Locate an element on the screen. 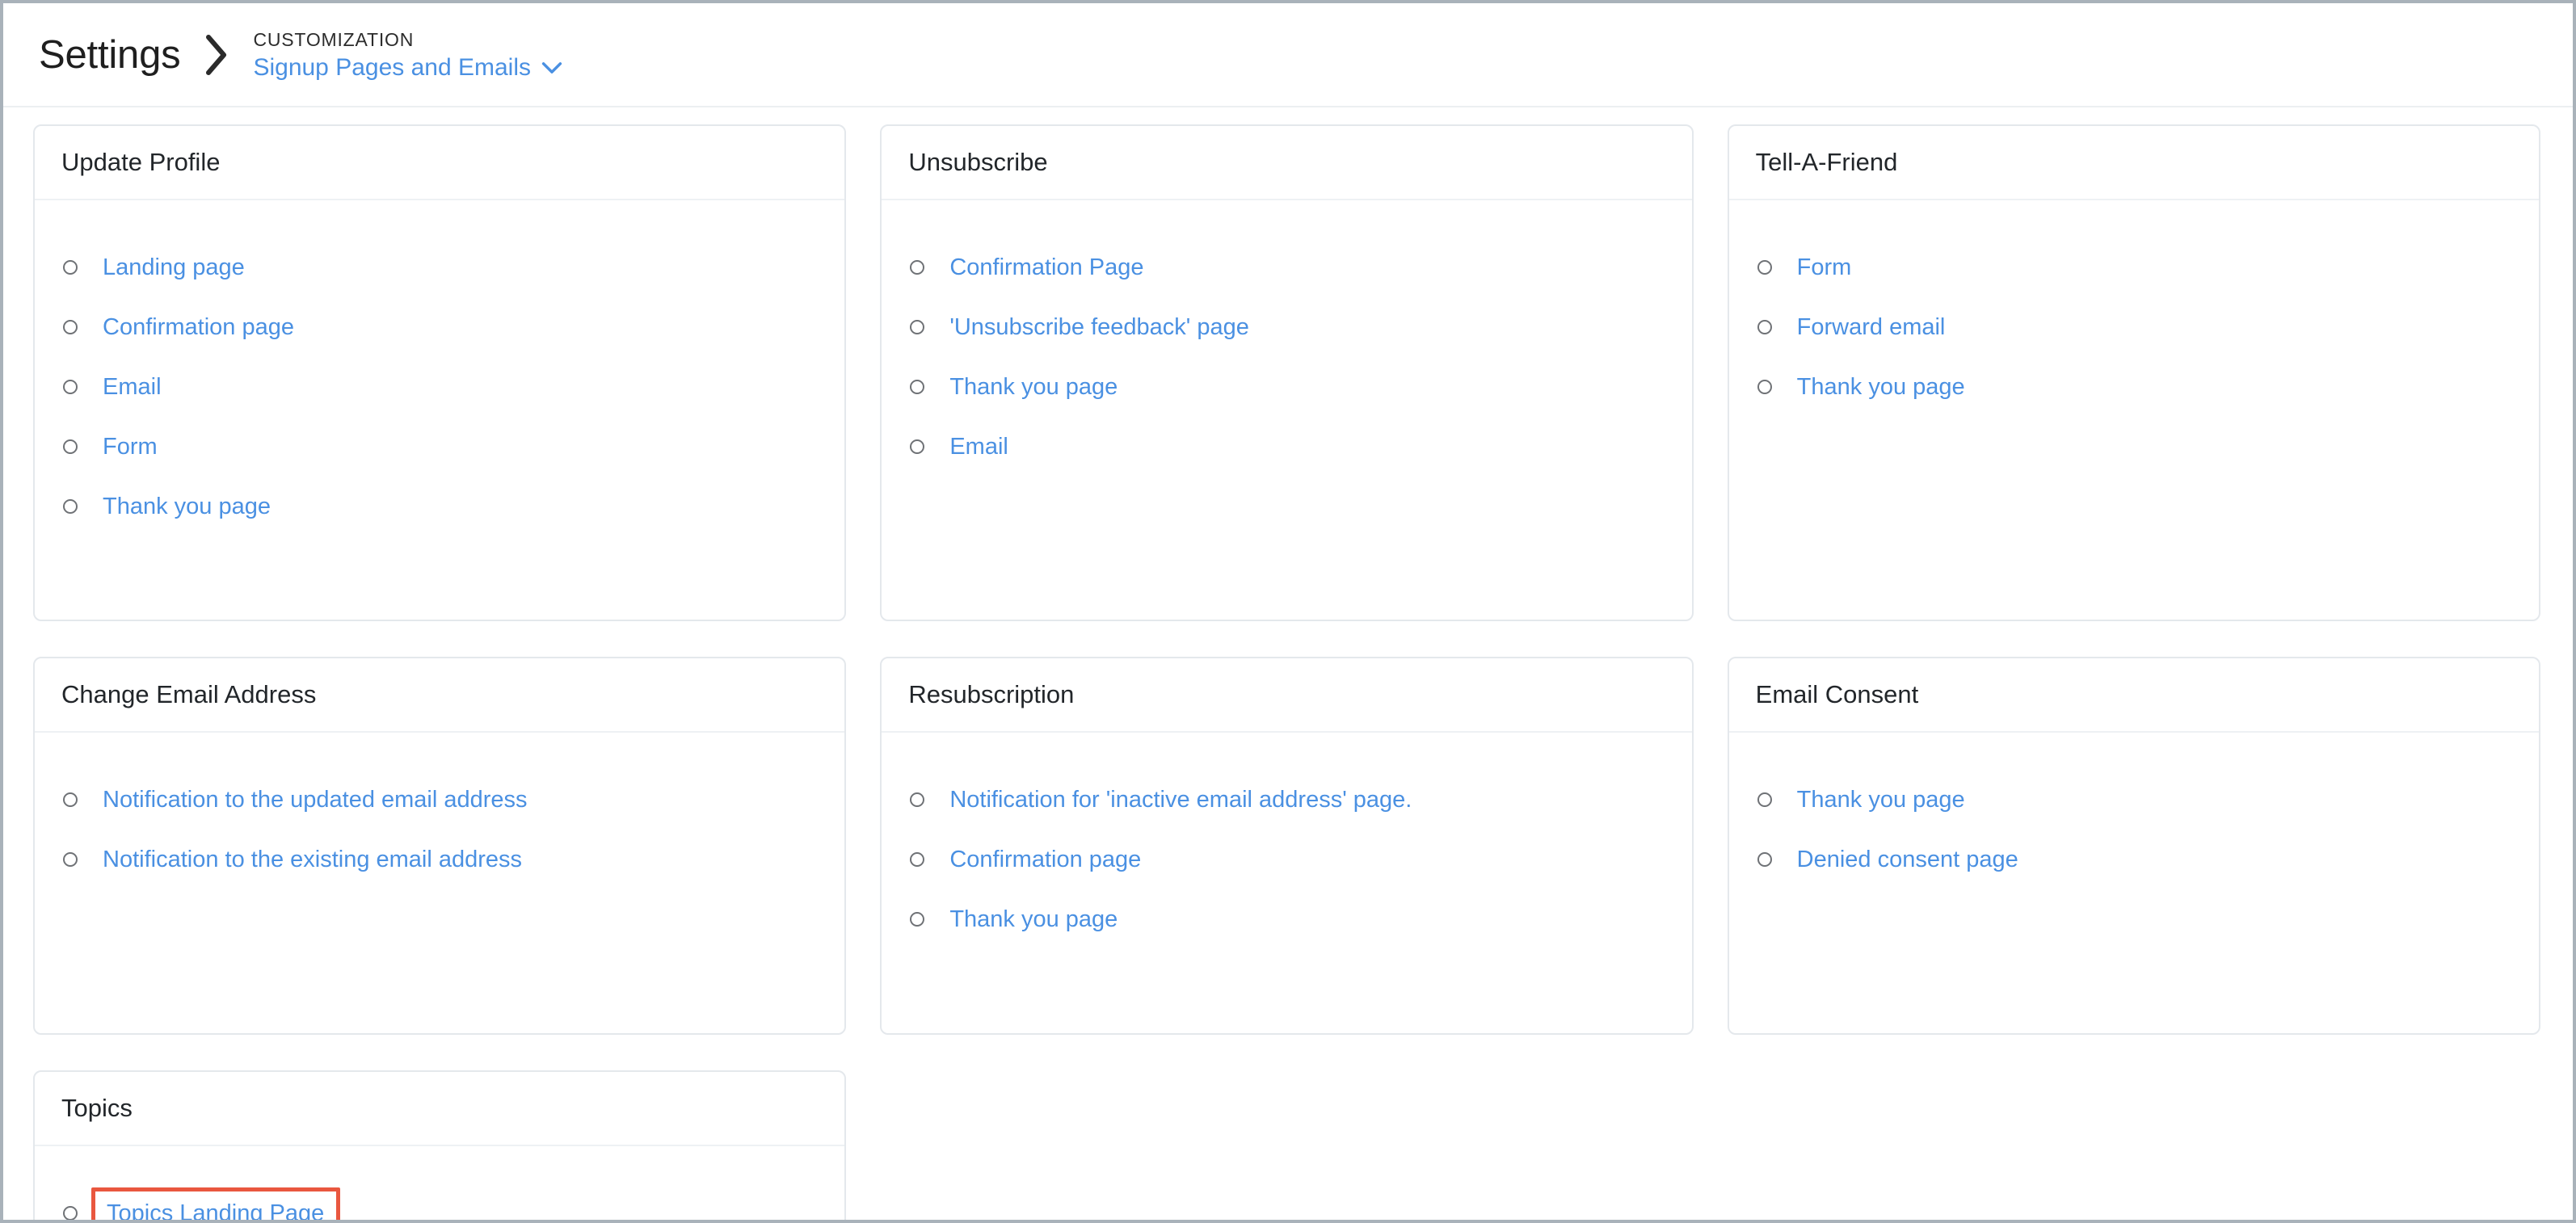  option-label: Denied consent page is located at coordinates (1907, 859).